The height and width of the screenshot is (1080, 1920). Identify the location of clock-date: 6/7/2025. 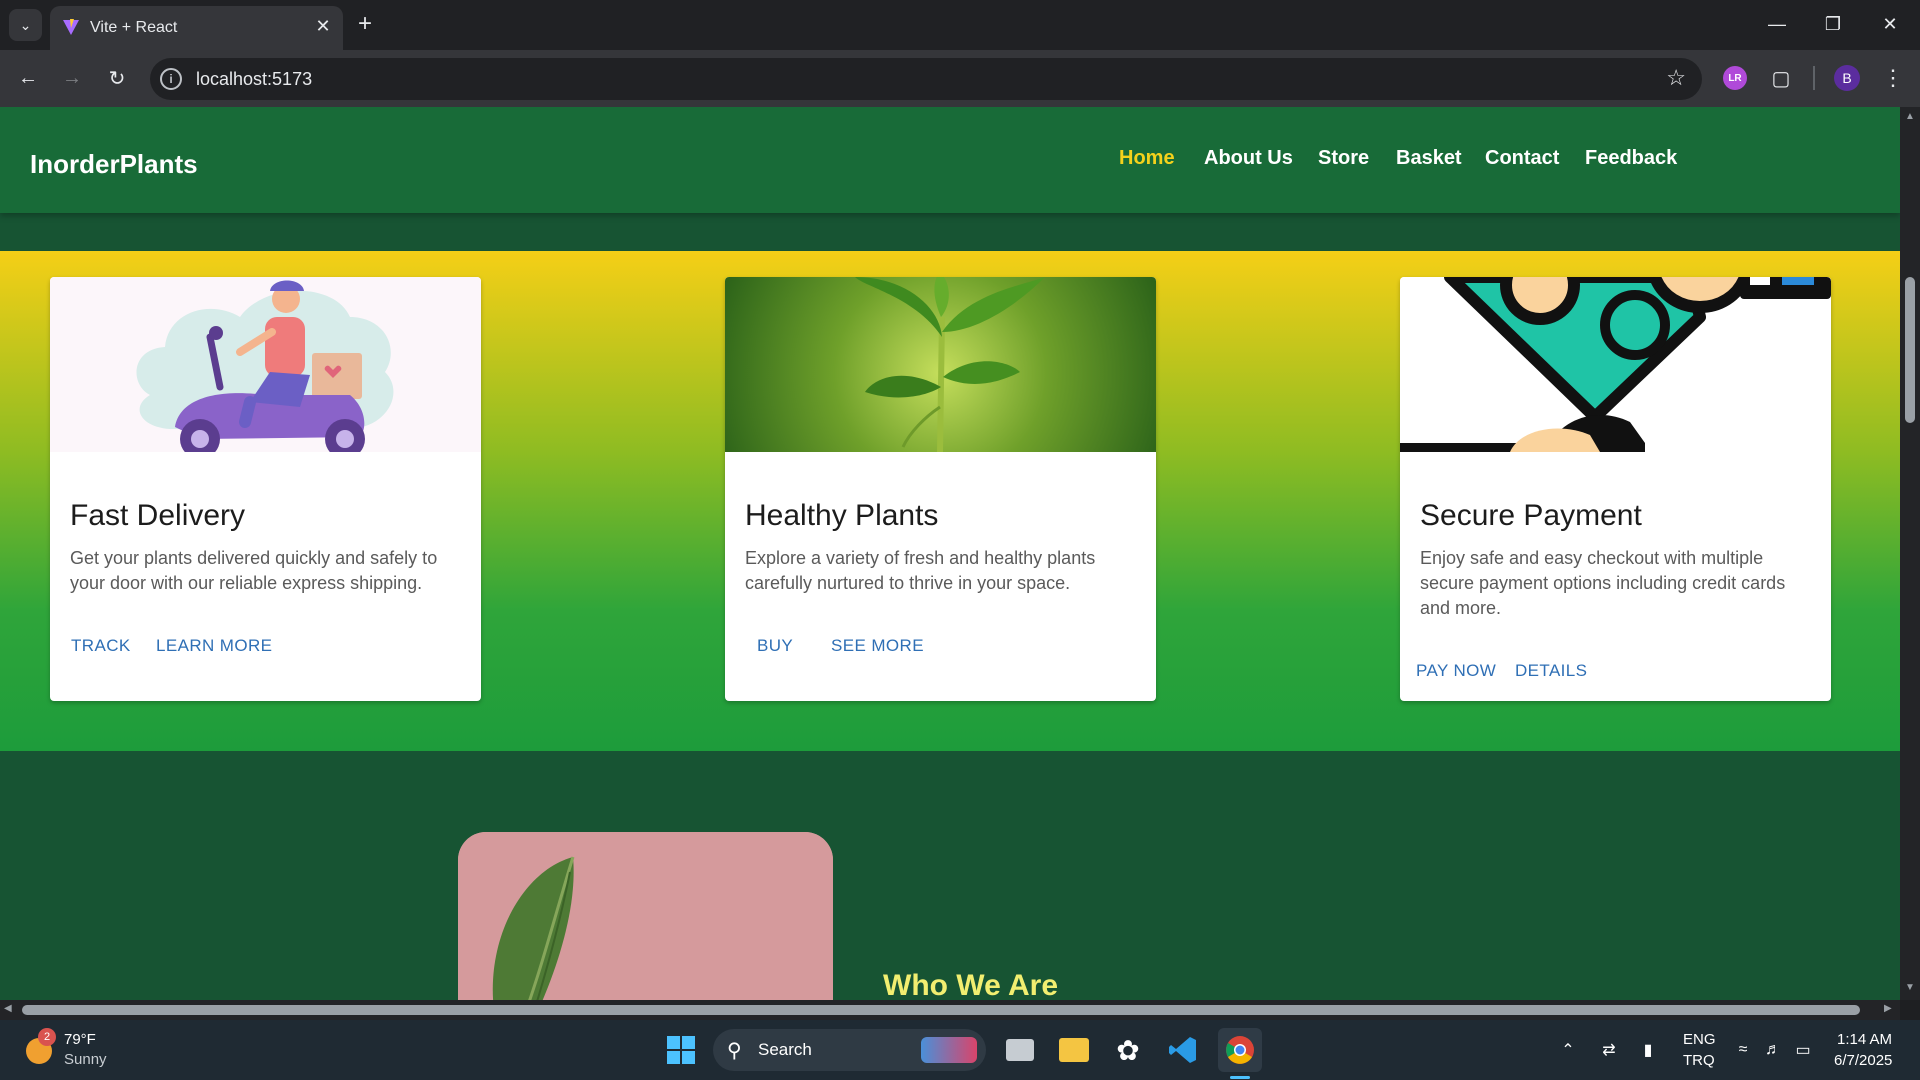
(1863, 1060).